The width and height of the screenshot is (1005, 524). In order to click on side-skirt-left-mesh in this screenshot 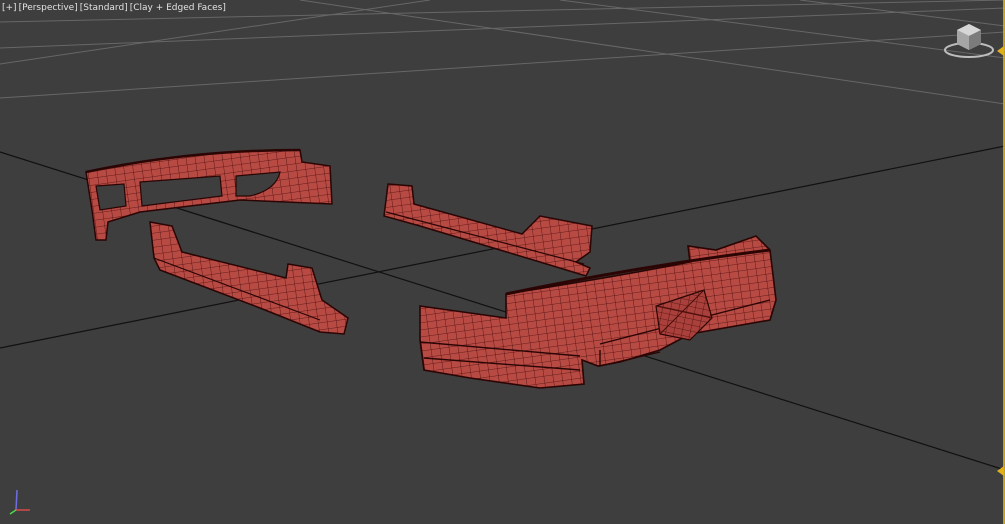, I will do `click(249, 278)`.